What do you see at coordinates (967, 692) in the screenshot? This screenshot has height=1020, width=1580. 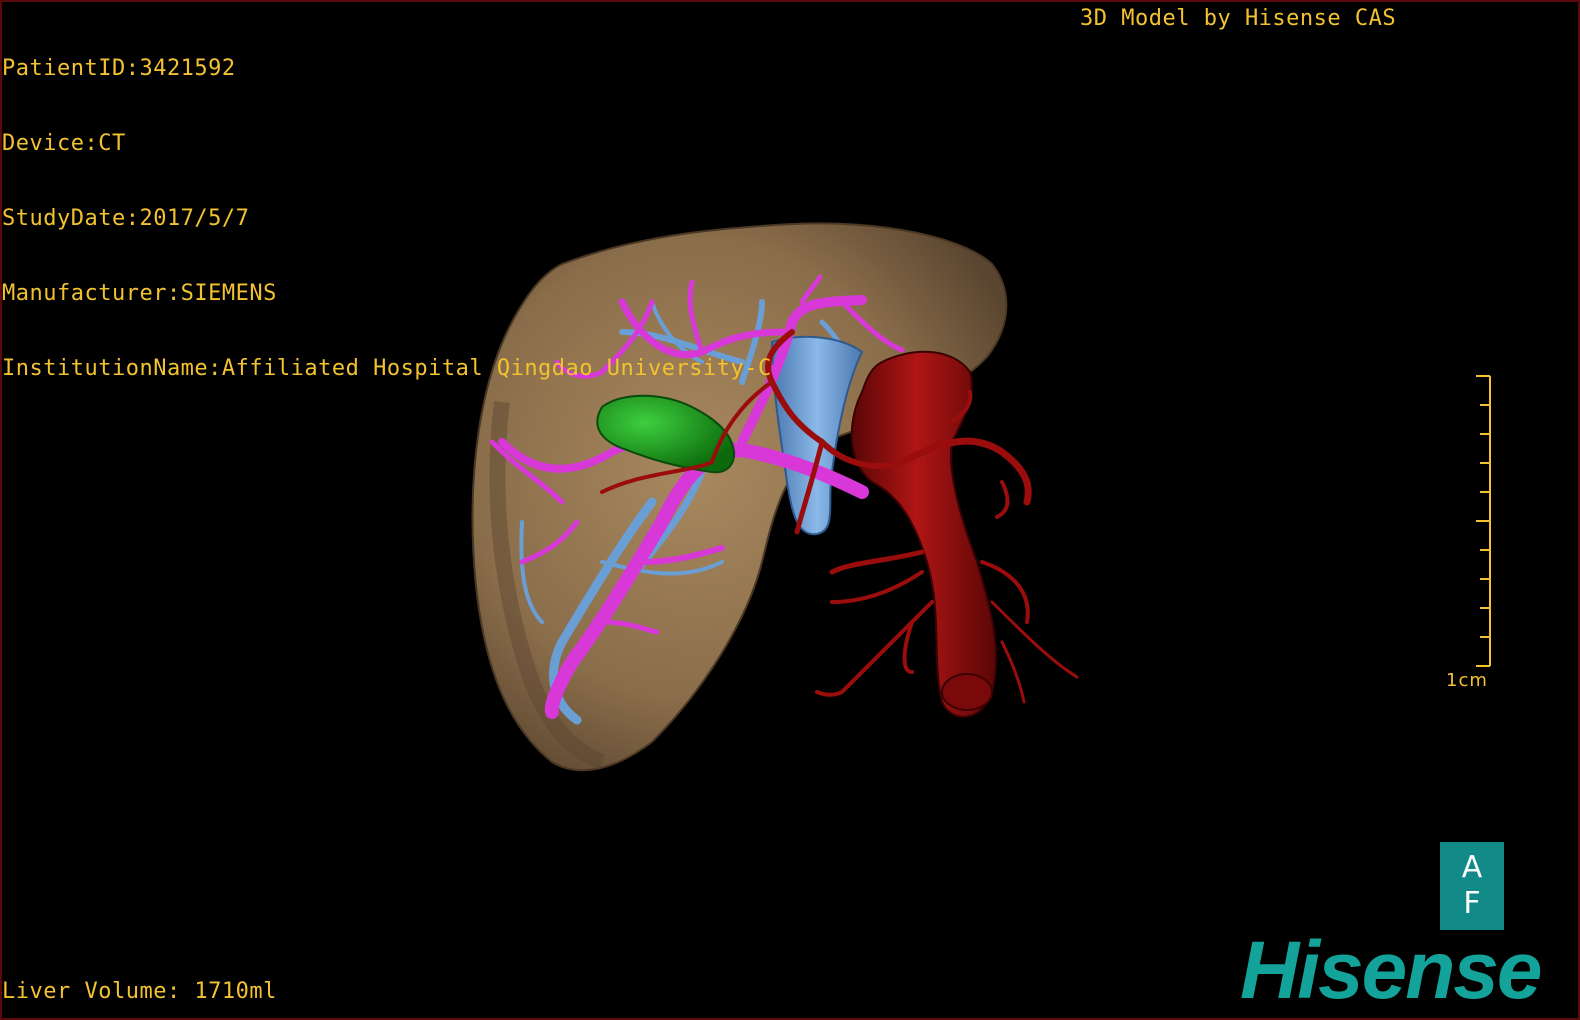 I see `aorta-cut-end` at bounding box center [967, 692].